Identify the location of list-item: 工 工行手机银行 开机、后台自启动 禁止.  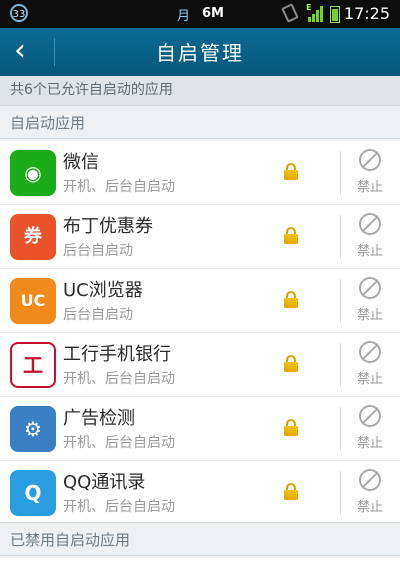
(200, 365).